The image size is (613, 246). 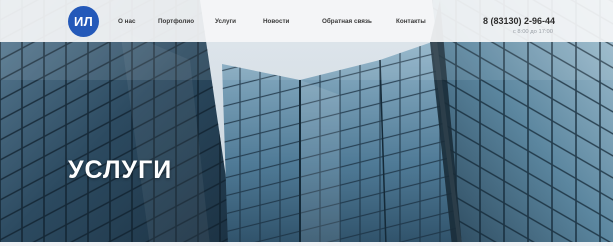 What do you see at coordinates (176, 21) in the screenshot?
I see `nav-portfolio: Портфолио` at bounding box center [176, 21].